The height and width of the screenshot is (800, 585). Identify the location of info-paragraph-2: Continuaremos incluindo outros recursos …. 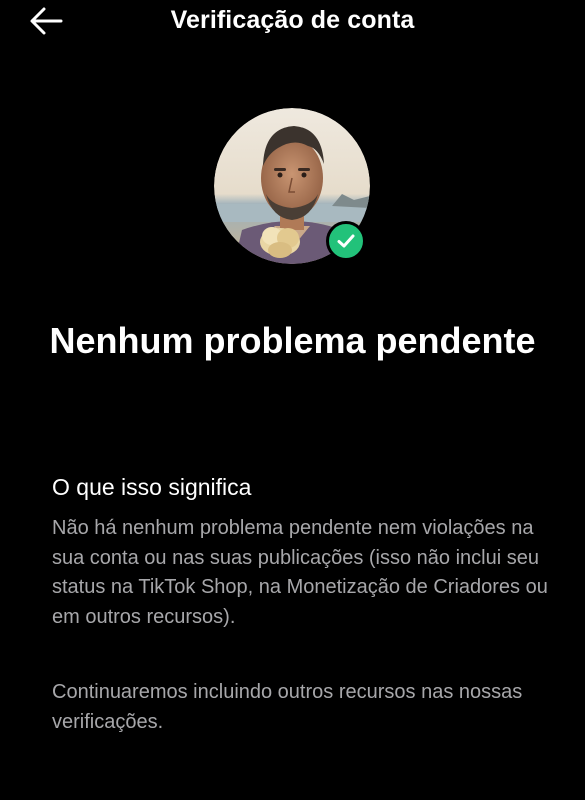
(287, 707).